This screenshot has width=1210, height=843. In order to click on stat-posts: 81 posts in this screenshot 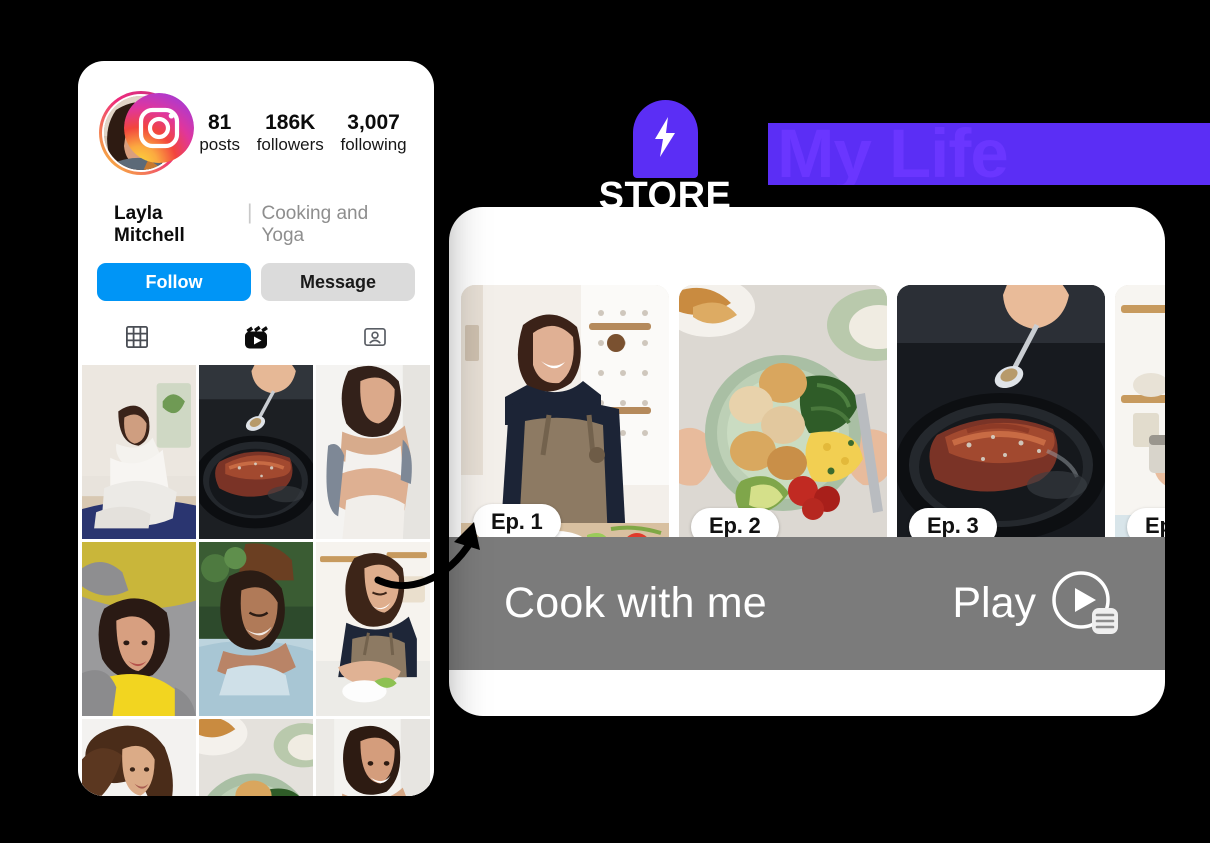, I will do `click(219, 133)`.